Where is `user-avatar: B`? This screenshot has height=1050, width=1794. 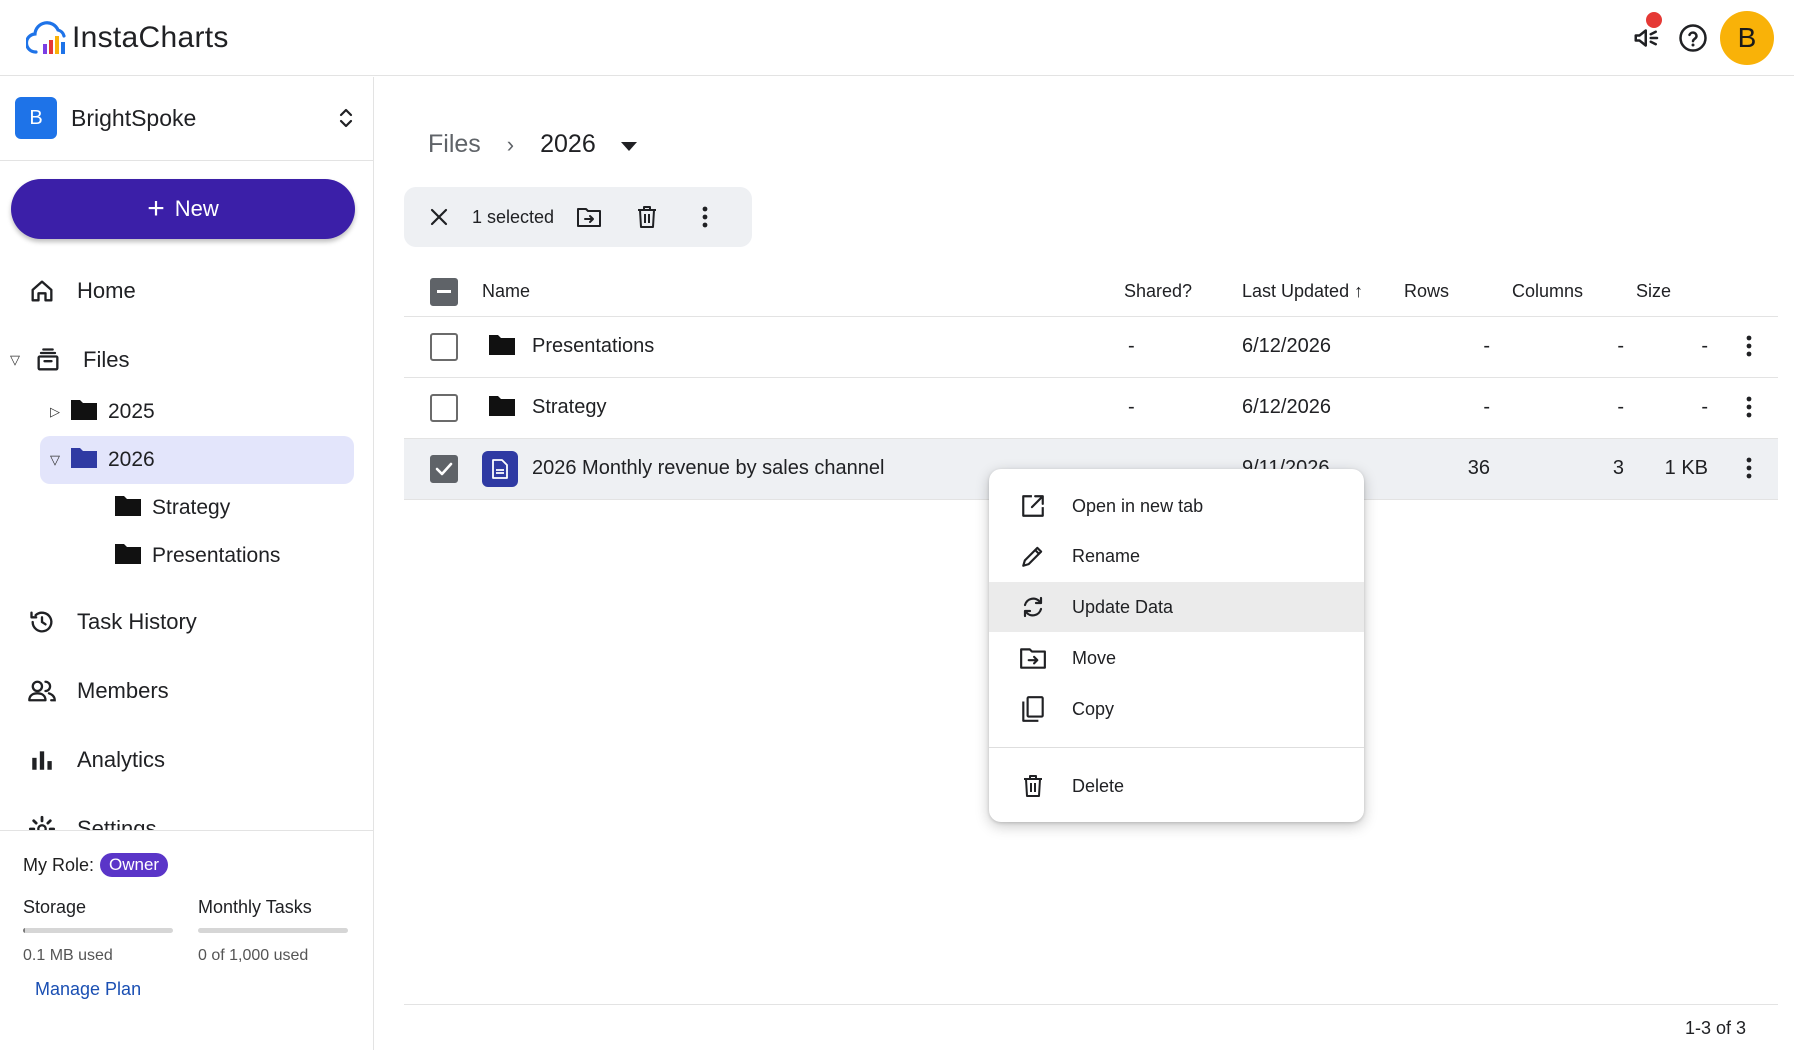 user-avatar: B is located at coordinates (1747, 38).